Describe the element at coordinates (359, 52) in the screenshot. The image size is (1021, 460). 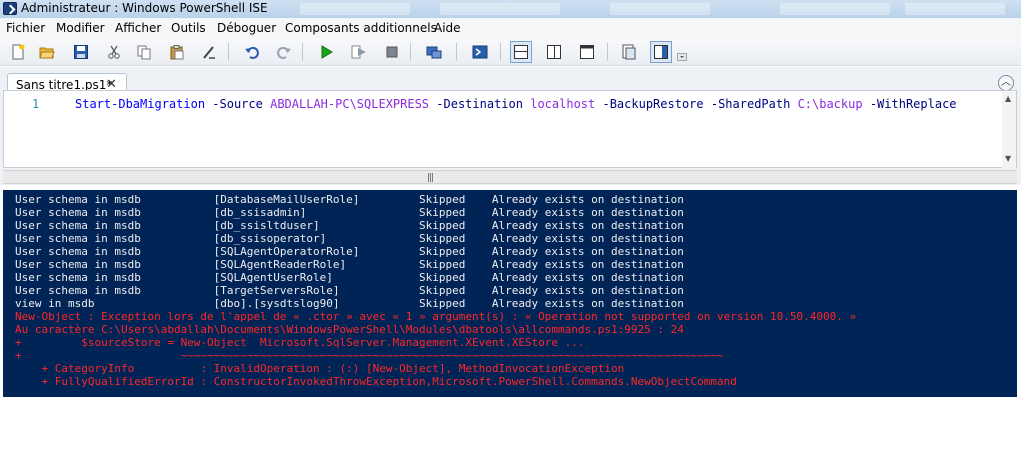
I see `run-selection-icon` at that location.